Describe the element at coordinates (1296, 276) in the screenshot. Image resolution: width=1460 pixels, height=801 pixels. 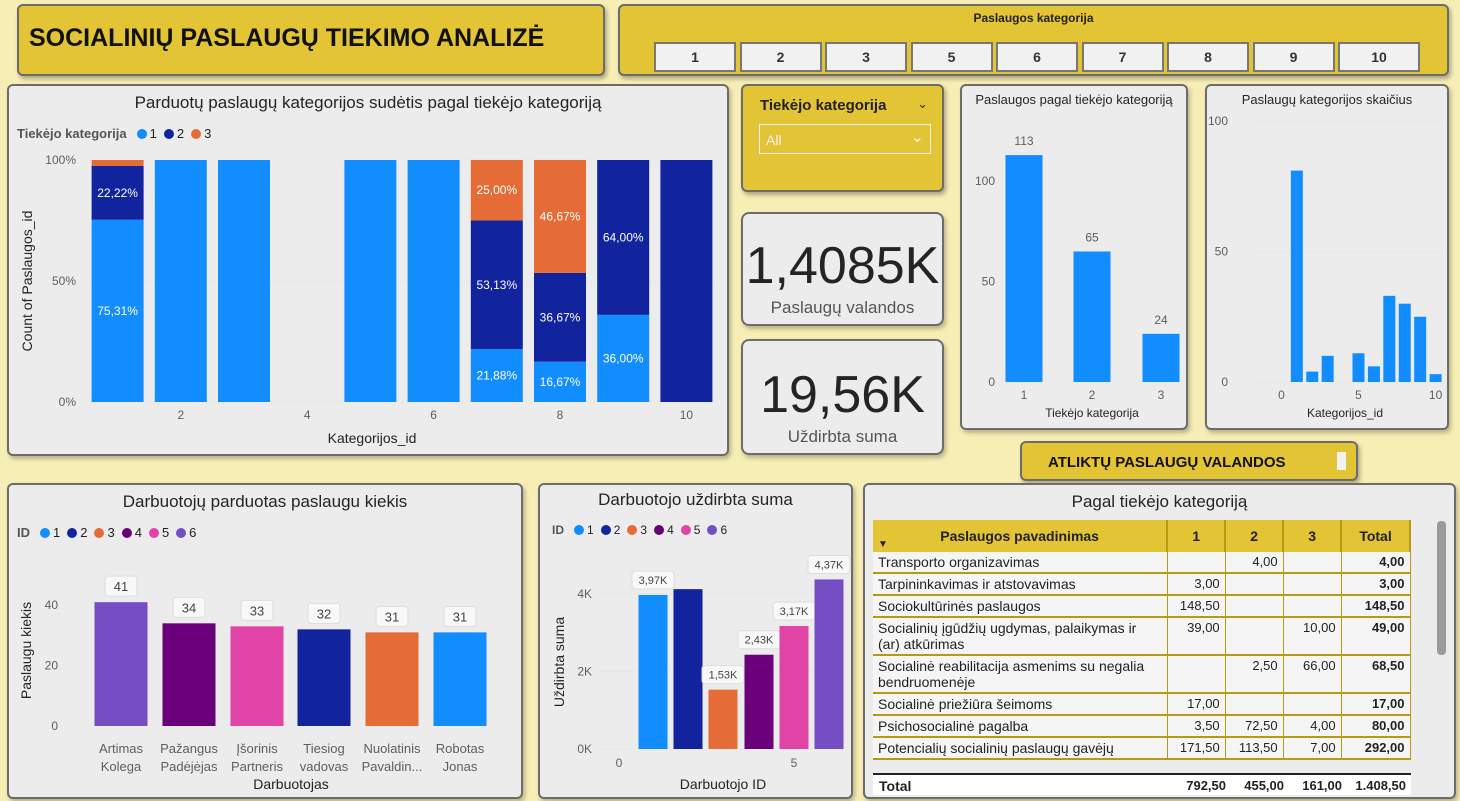
I see `bar-count-cat1` at that location.